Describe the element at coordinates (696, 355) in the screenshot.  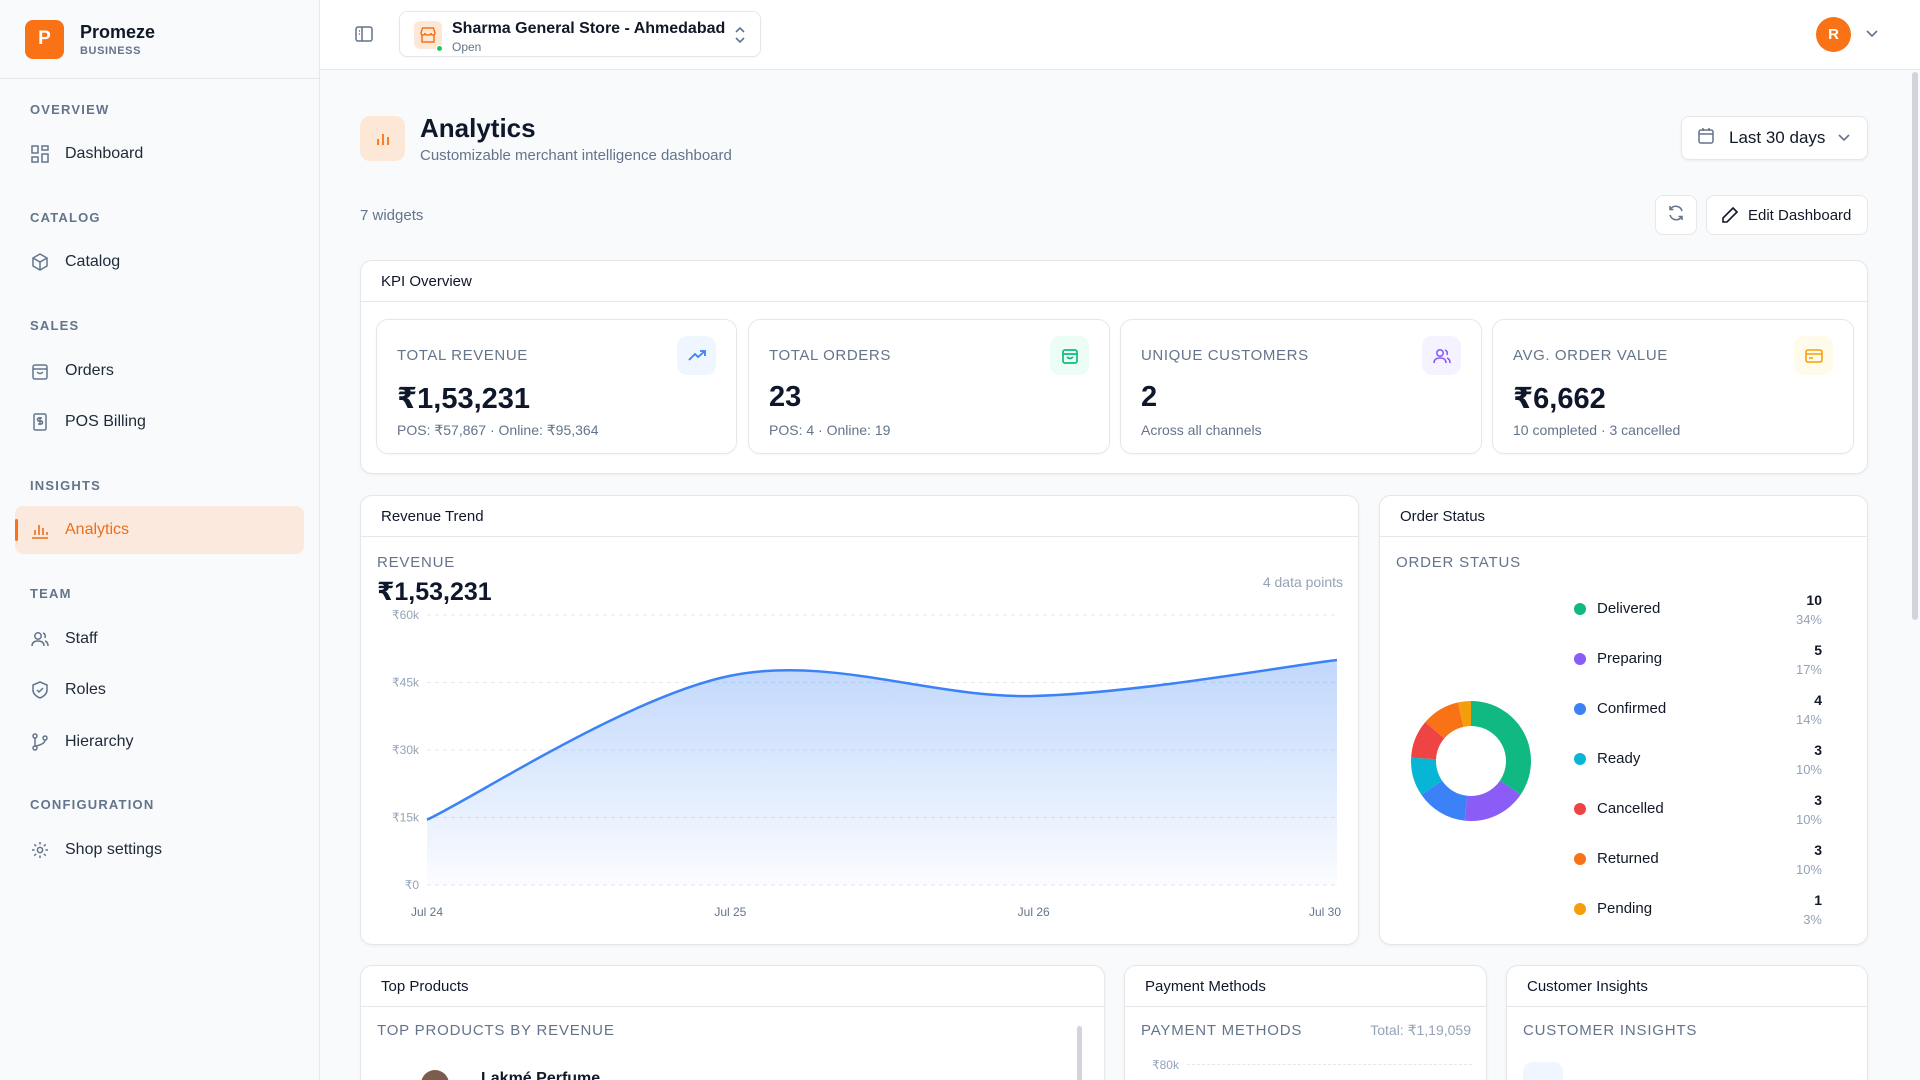
I see `trending-up-icon` at that location.